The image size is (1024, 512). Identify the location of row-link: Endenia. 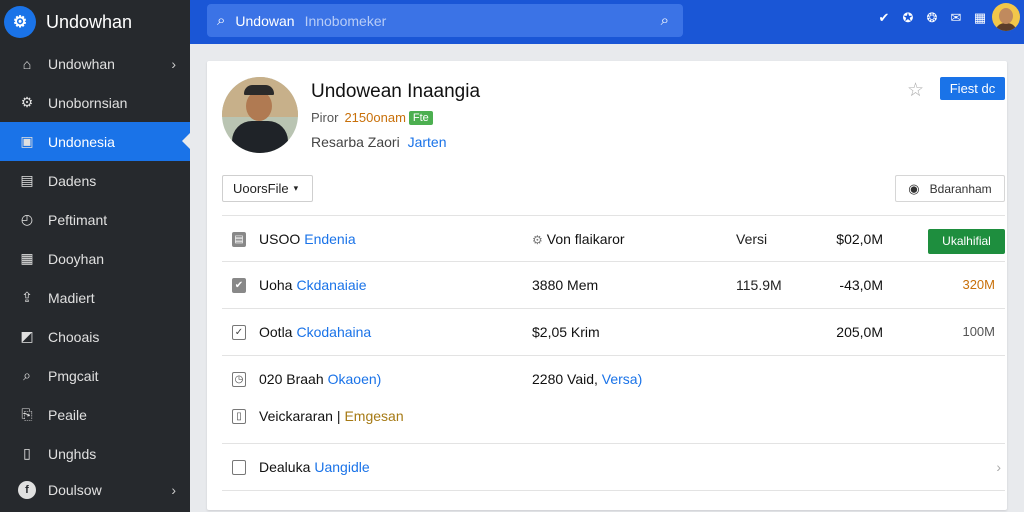
(329, 239).